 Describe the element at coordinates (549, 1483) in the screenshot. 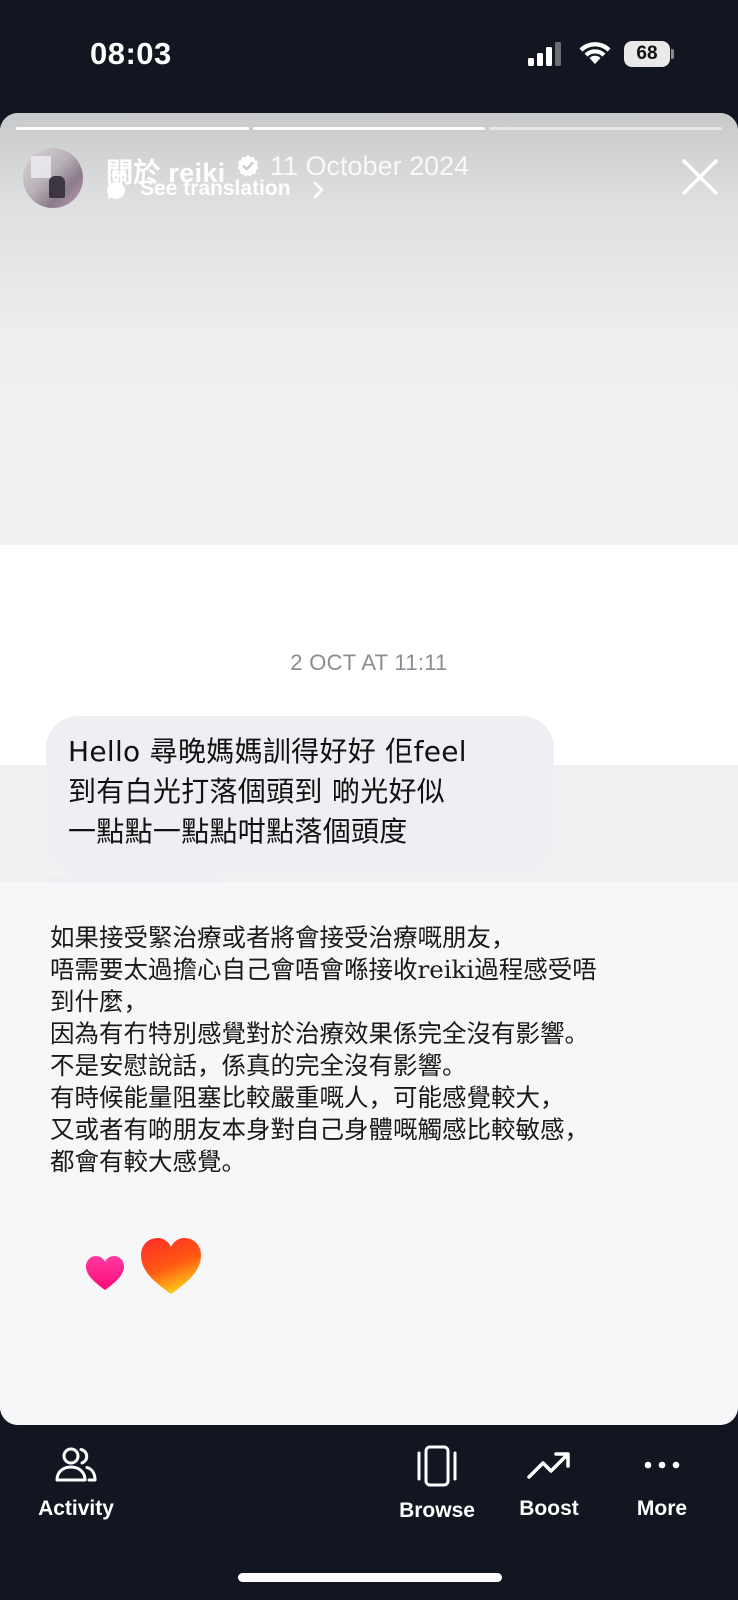

I see `nav-boost: Boost` at that location.